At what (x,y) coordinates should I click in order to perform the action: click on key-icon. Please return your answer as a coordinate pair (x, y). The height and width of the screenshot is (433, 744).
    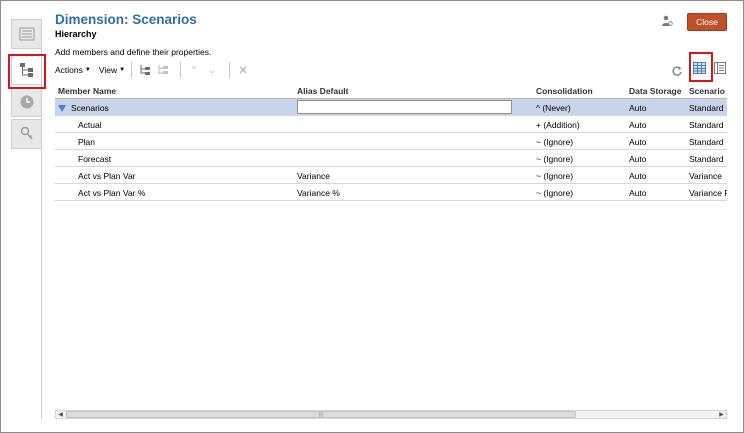
    Looking at the image, I should click on (26, 133).